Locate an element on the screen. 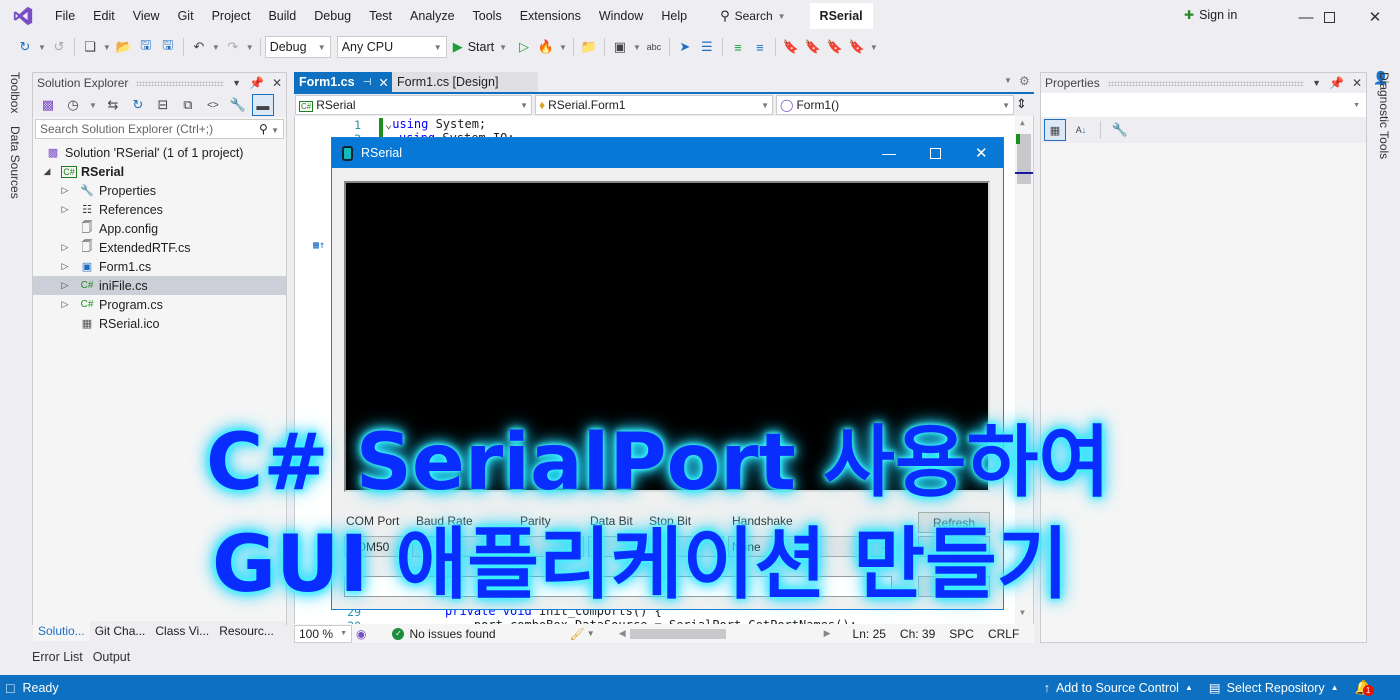 Image resolution: width=1400 pixels, height=700 pixels. intellicode-icon: ◉ is located at coordinates (361, 634).